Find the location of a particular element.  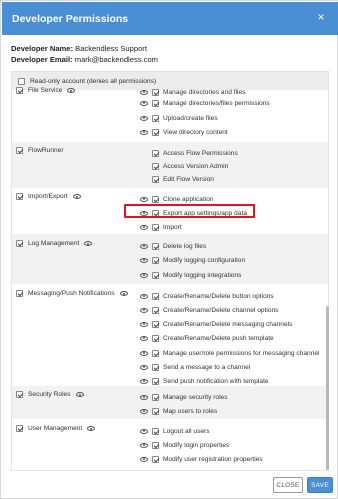

section-label: Security Roles is located at coordinates (49, 394).